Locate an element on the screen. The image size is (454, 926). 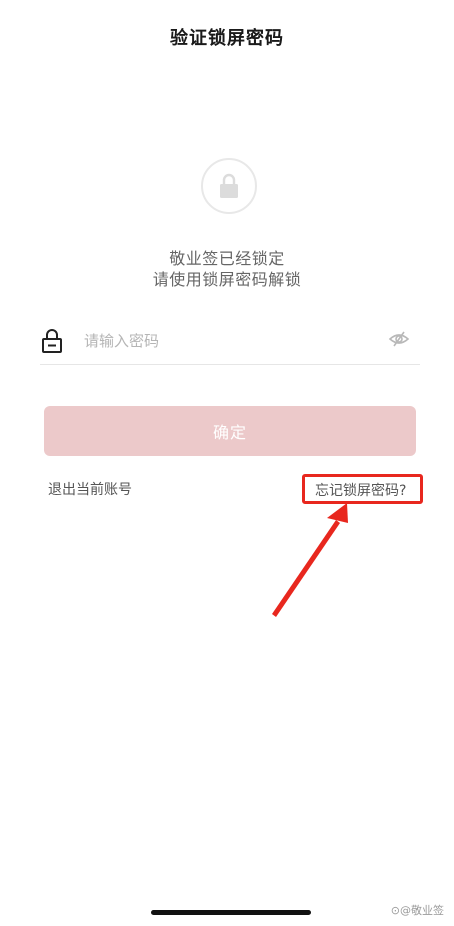
padlock-icon is located at coordinates (52, 343).